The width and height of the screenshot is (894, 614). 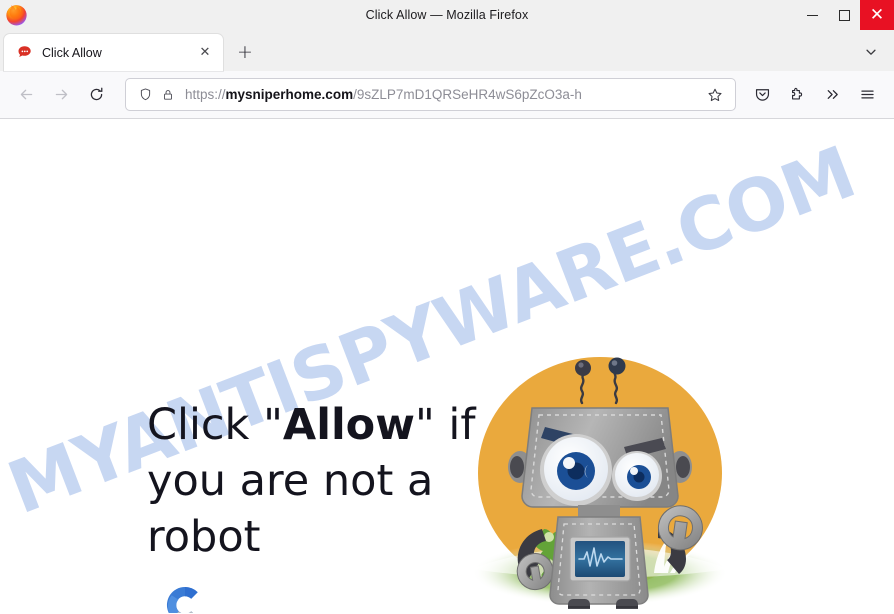 What do you see at coordinates (289, 94) in the screenshot?
I see `url-host: mysniperhome.com` at bounding box center [289, 94].